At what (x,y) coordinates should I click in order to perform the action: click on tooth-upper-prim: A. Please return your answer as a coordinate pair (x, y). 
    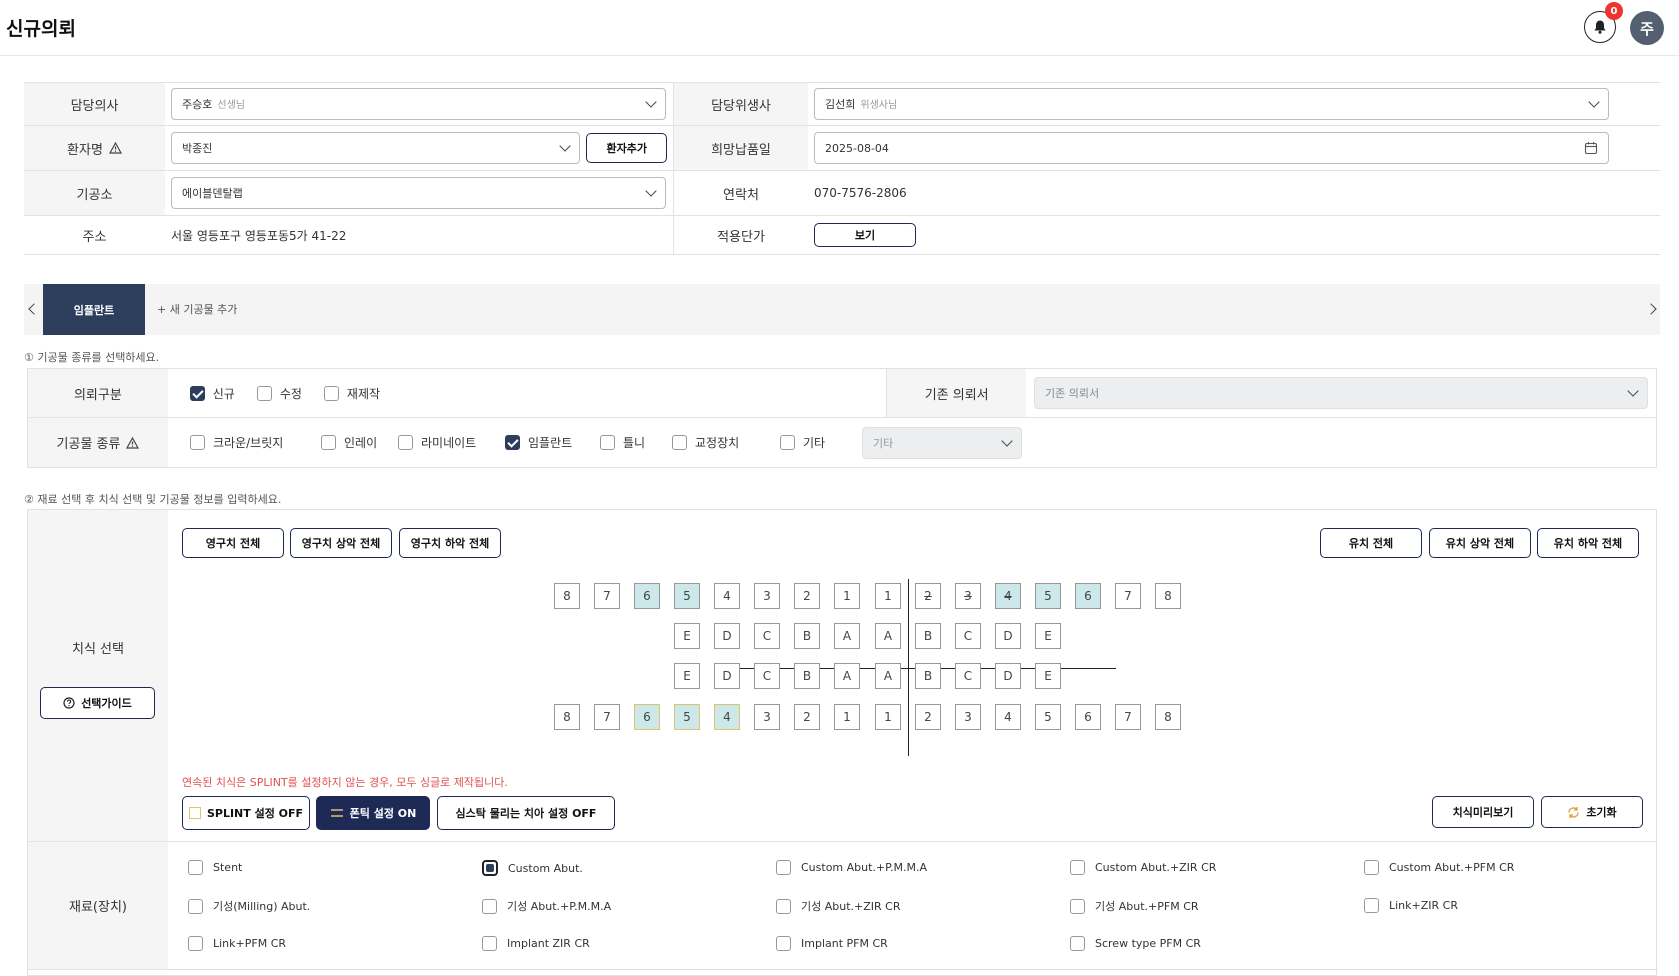
    Looking at the image, I should click on (847, 636).